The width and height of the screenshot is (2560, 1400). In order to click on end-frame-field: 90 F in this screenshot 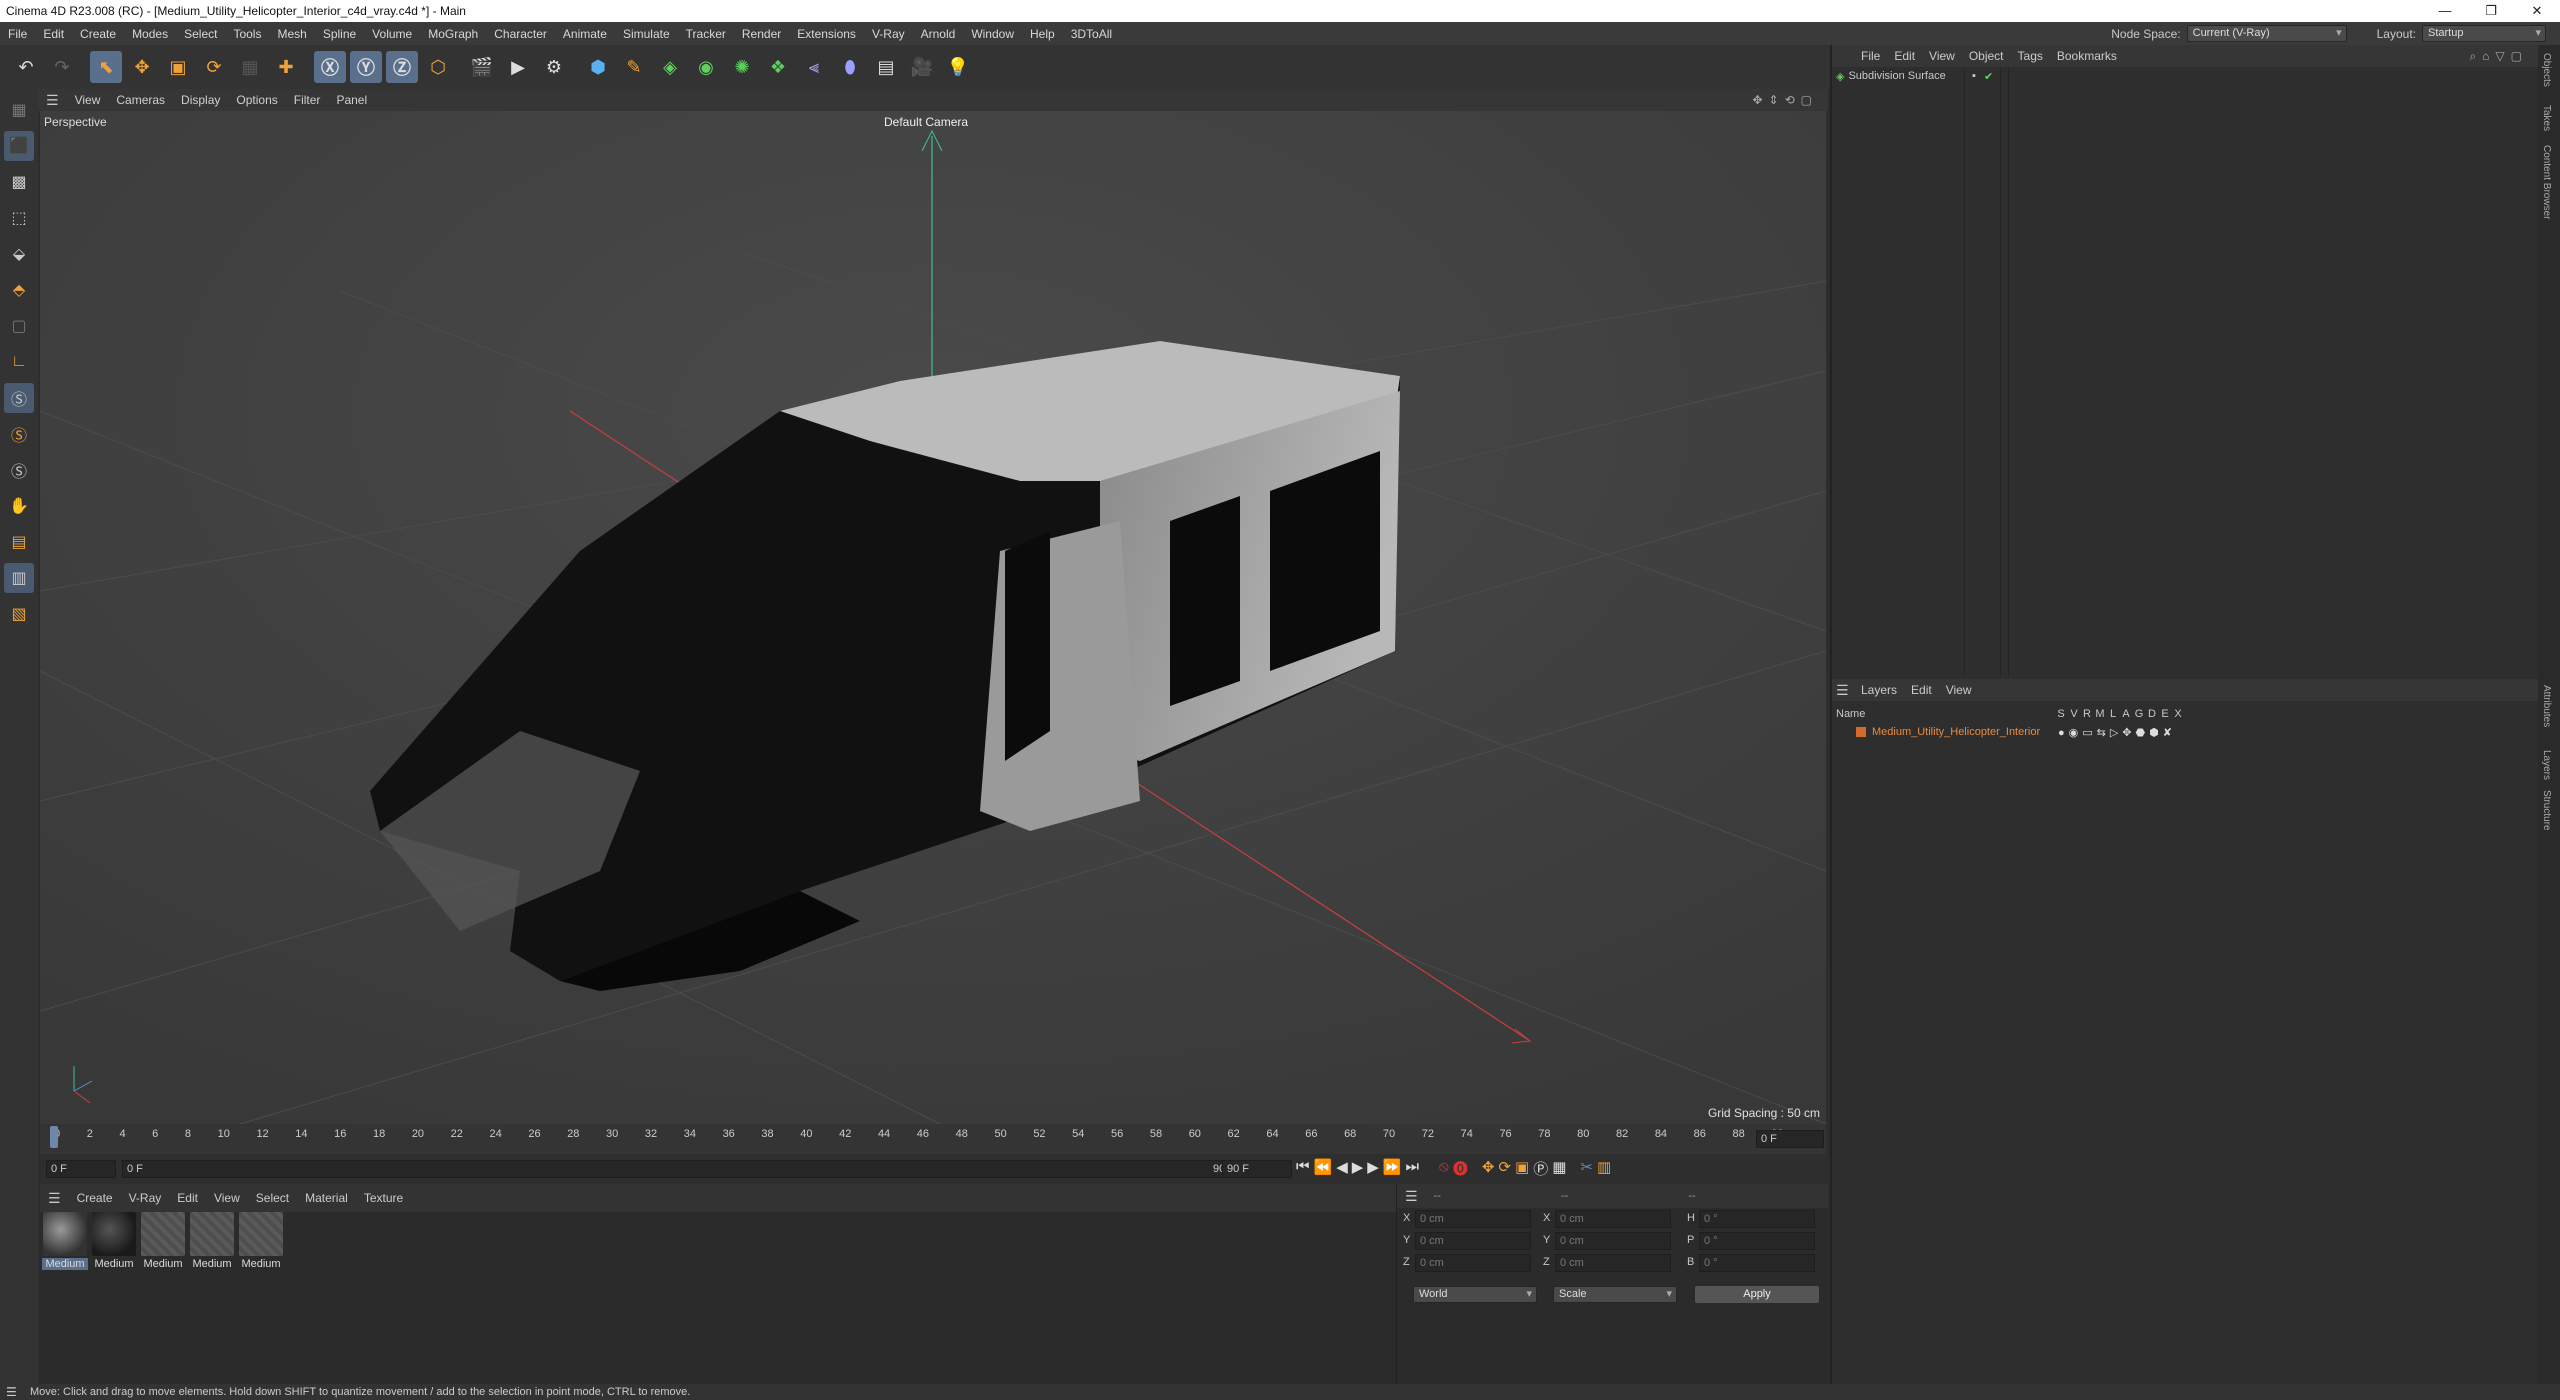, I will do `click(1257, 1169)`.